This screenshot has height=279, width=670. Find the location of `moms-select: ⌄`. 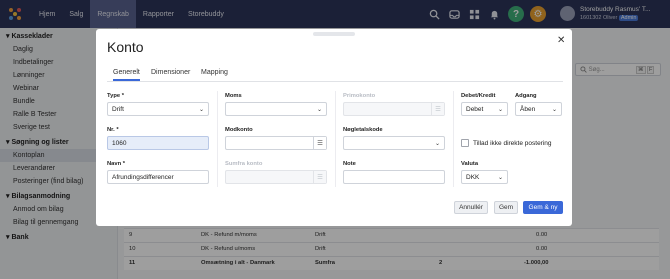

moms-select: ⌄ is located at coordinates (276, 109).